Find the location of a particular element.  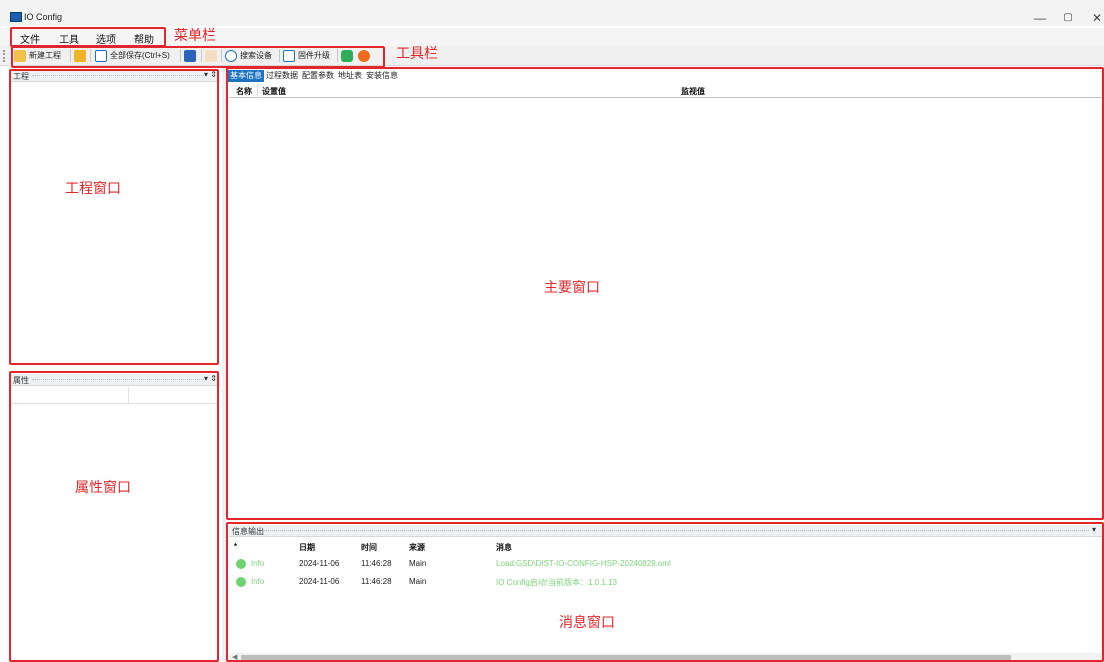

project-window-annotation-box is located at coordinates (114, 217).